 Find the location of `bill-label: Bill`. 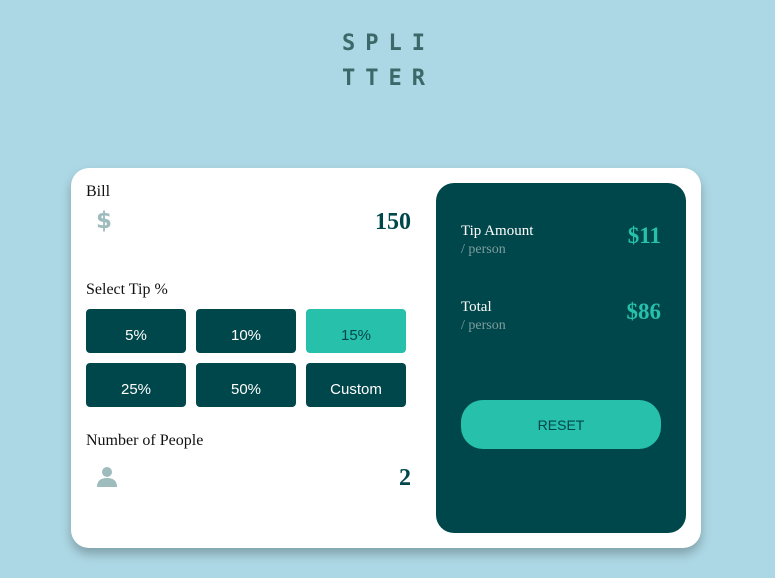

bill-label: Bill is located at coordinates (98, 191).